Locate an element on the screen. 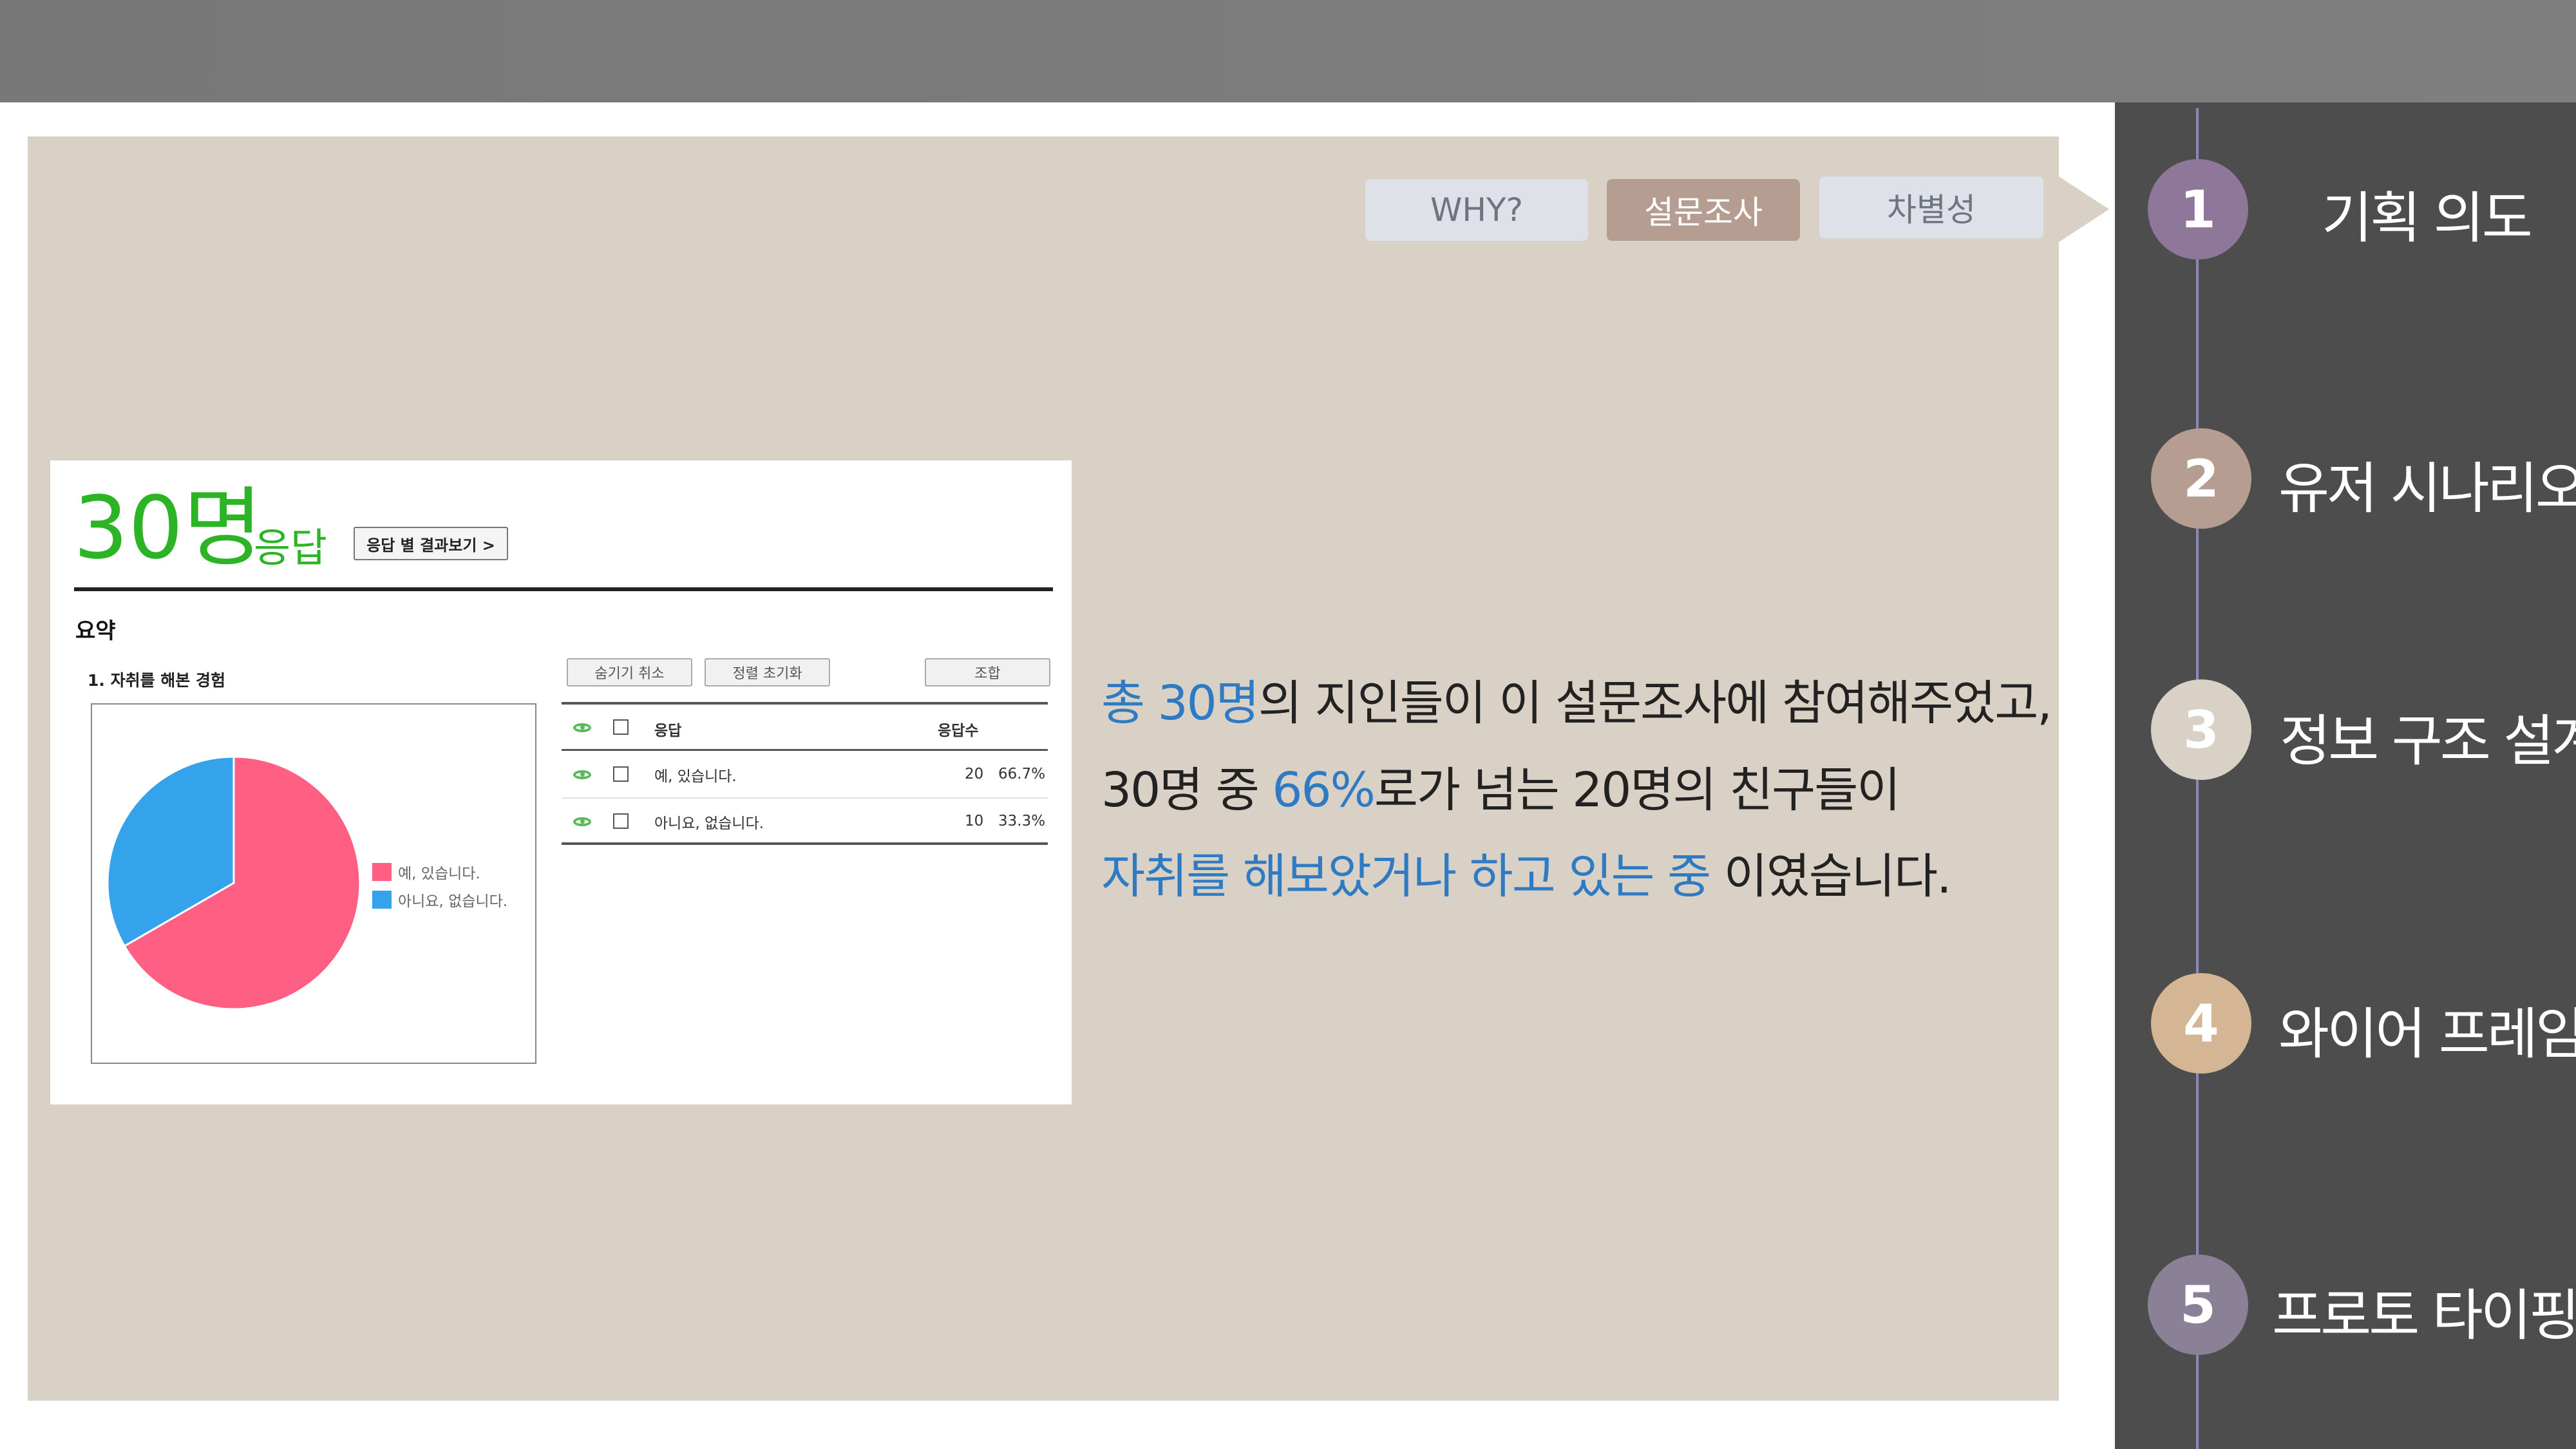  legend-swatch-yes is located at coordinates (382, 872).